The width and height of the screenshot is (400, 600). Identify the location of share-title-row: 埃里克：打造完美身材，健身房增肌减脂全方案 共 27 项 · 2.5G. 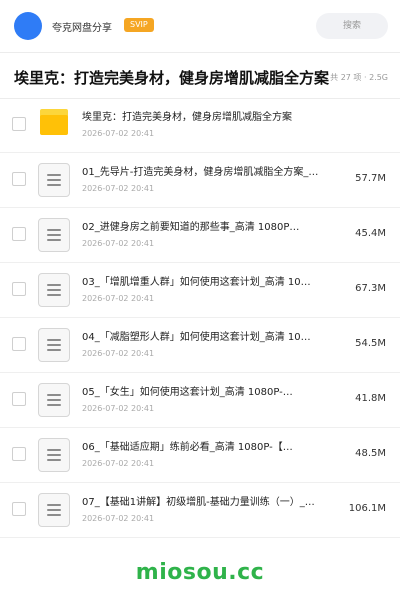
(200, 75).